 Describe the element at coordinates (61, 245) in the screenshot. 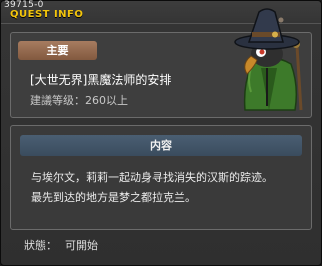

I see `quest-status: 狀態： 可開始` at that location.